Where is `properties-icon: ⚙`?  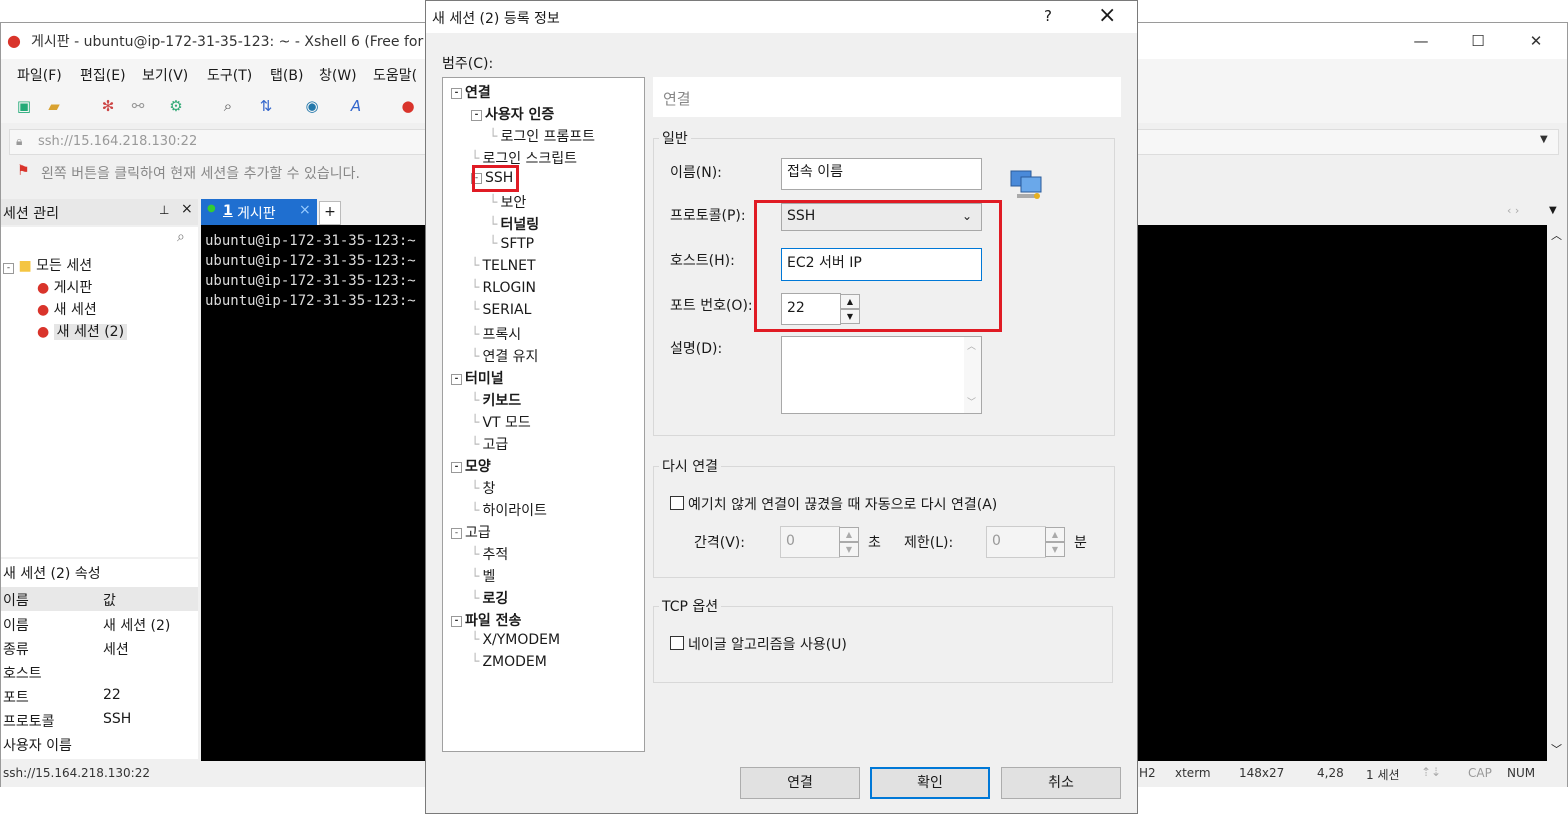
properties-icon: ⚙ is located at coordinates (176, 106).